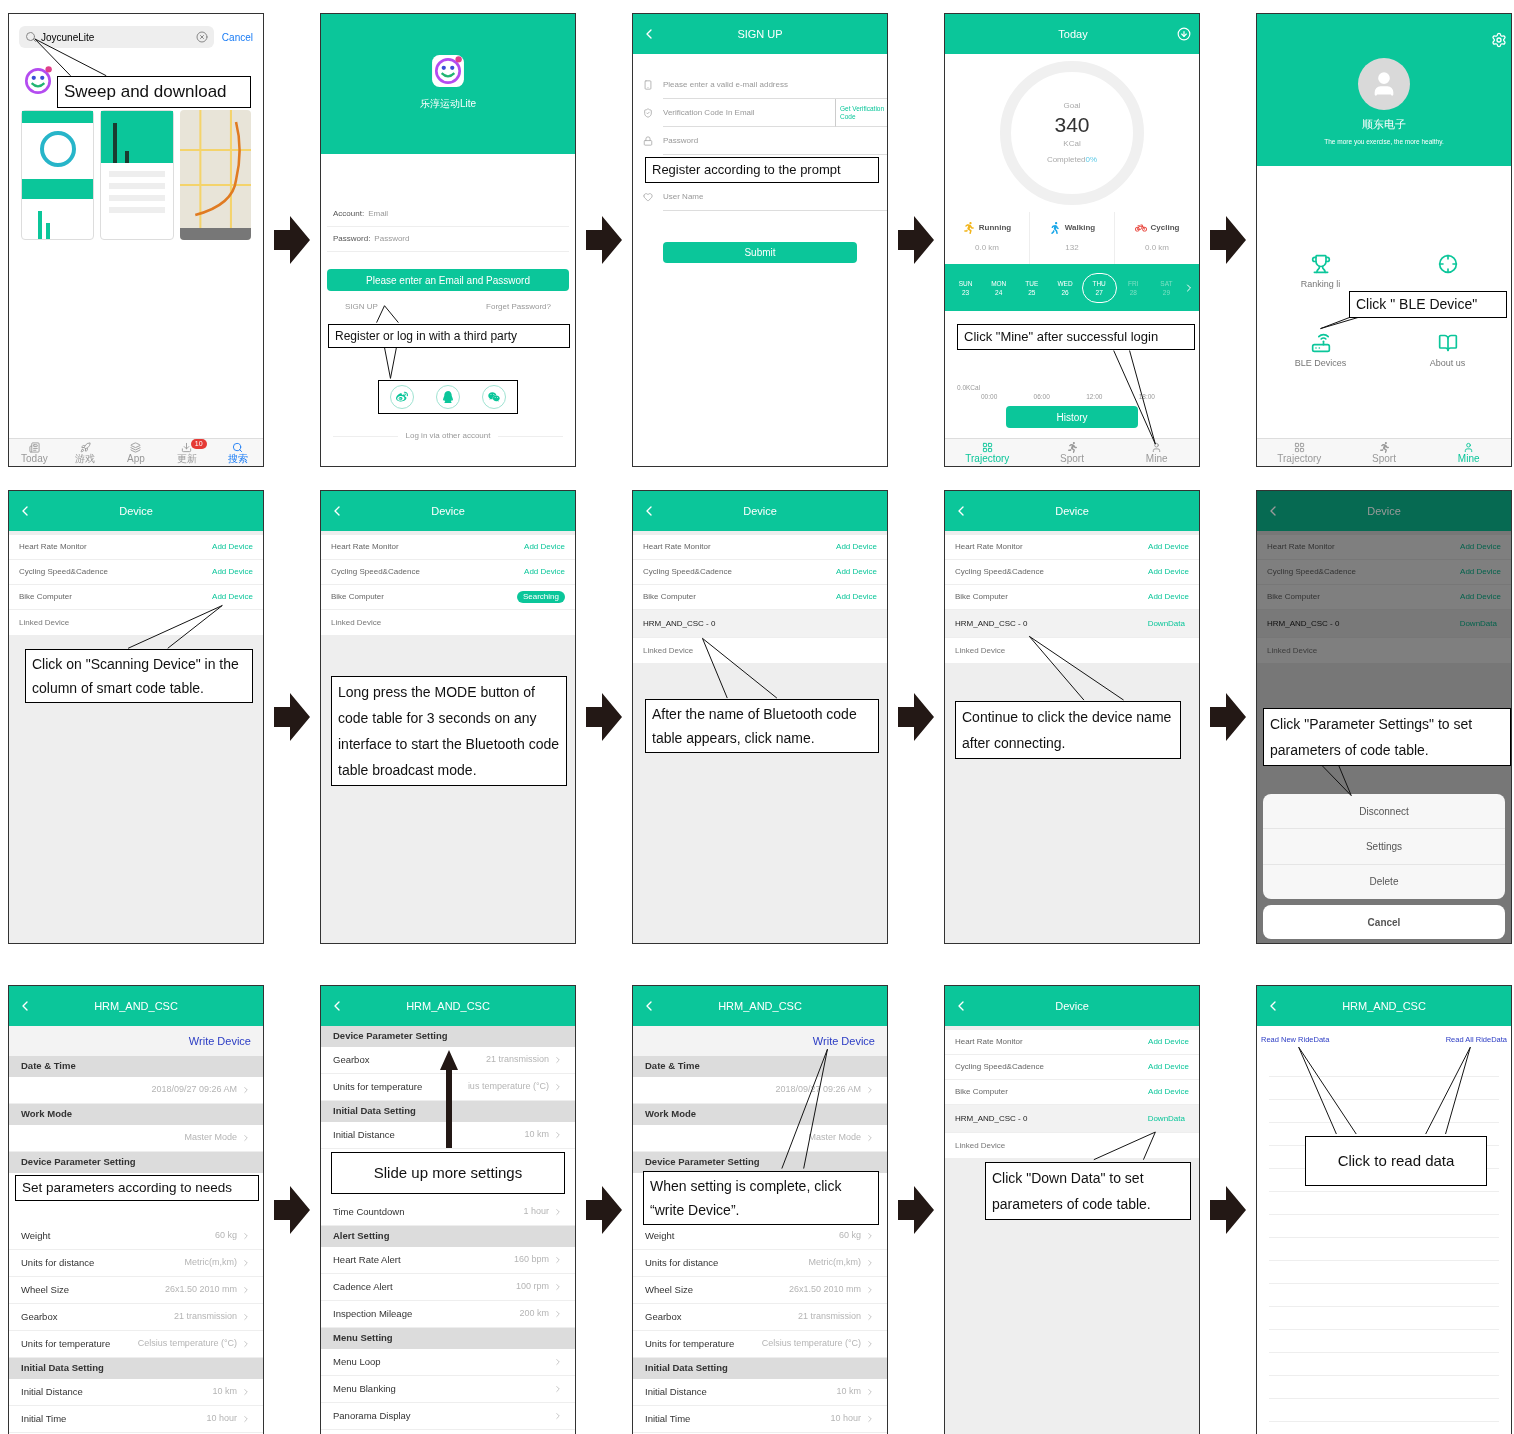  I want to click on search-field: JoycuneLite, so click(116, 37).